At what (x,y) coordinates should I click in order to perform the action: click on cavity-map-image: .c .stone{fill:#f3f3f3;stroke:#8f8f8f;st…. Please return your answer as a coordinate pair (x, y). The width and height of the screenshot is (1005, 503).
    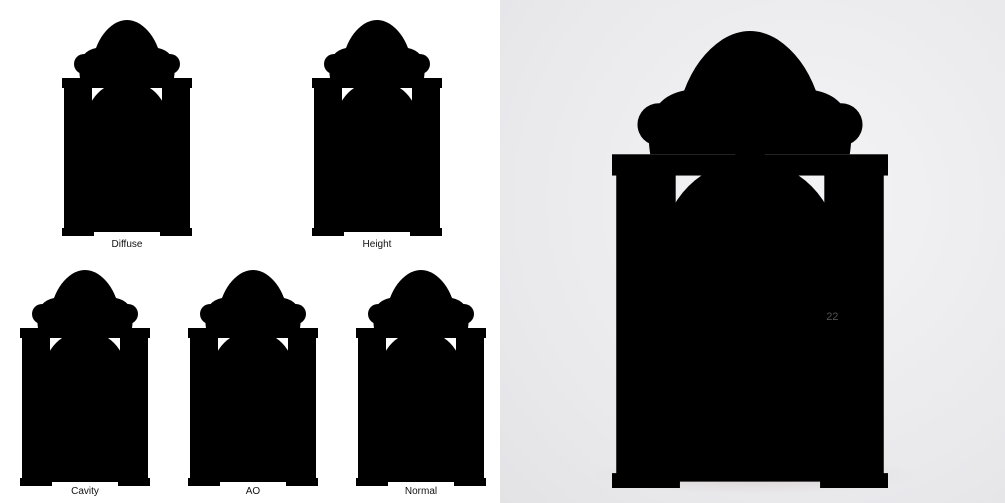
    Looking at the image, I should click on (85, 375).